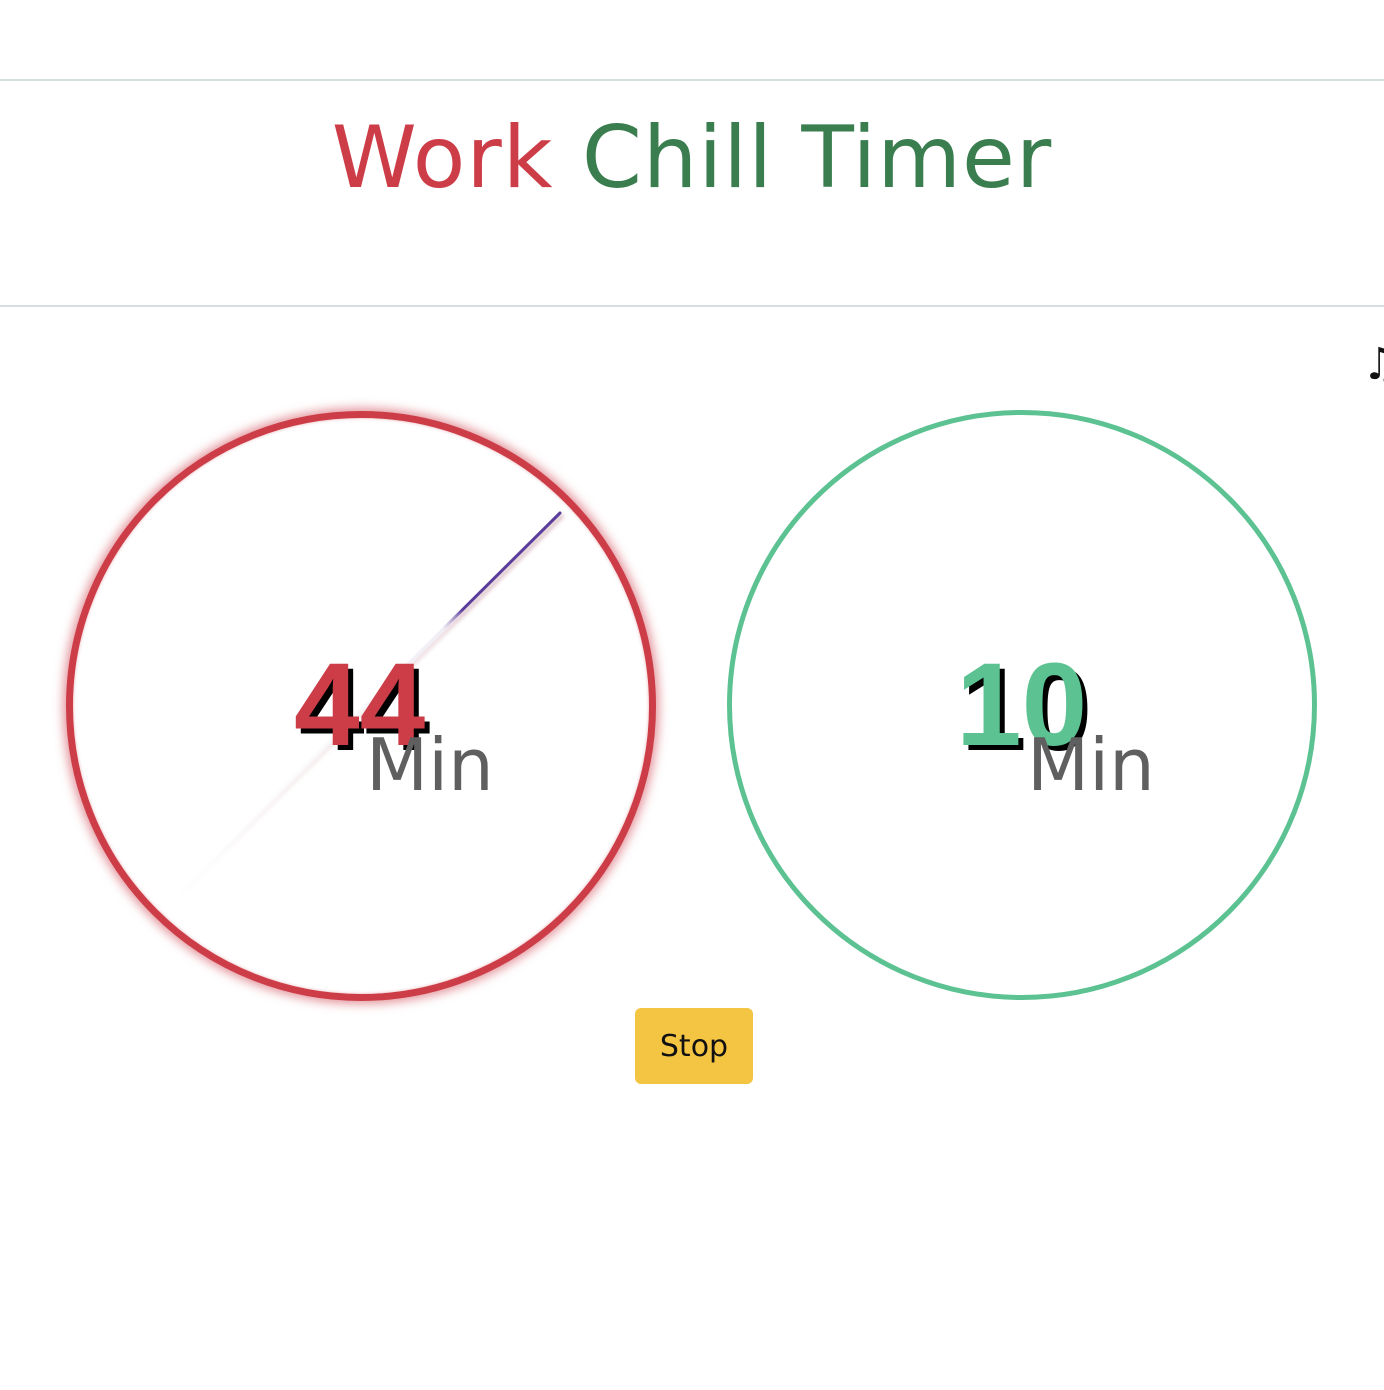  What do you see at coordinates (442, 158) in the screenshot?
I see `title-work: Work` at bounding box center [442, 158].